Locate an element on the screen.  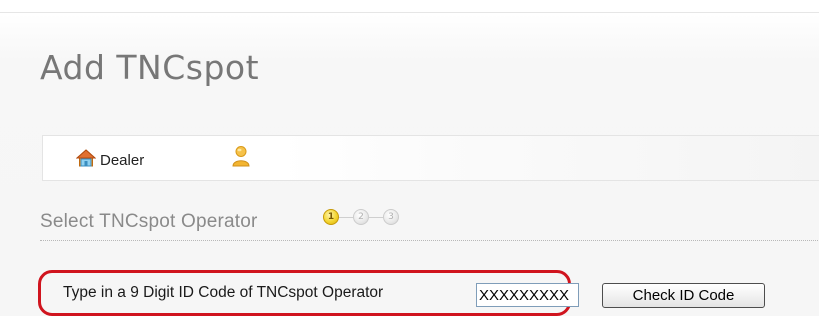
step-1-active: 1 is located at coordinates (331, 217).